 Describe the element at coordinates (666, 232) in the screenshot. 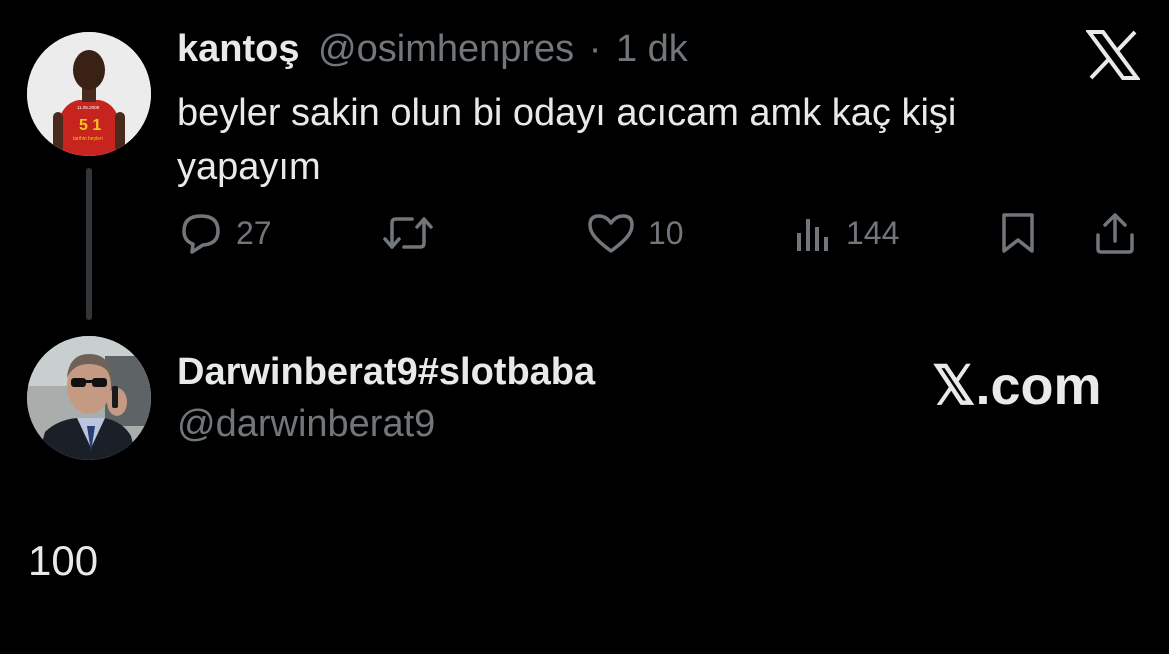

I see `like-count: 10` at that location.